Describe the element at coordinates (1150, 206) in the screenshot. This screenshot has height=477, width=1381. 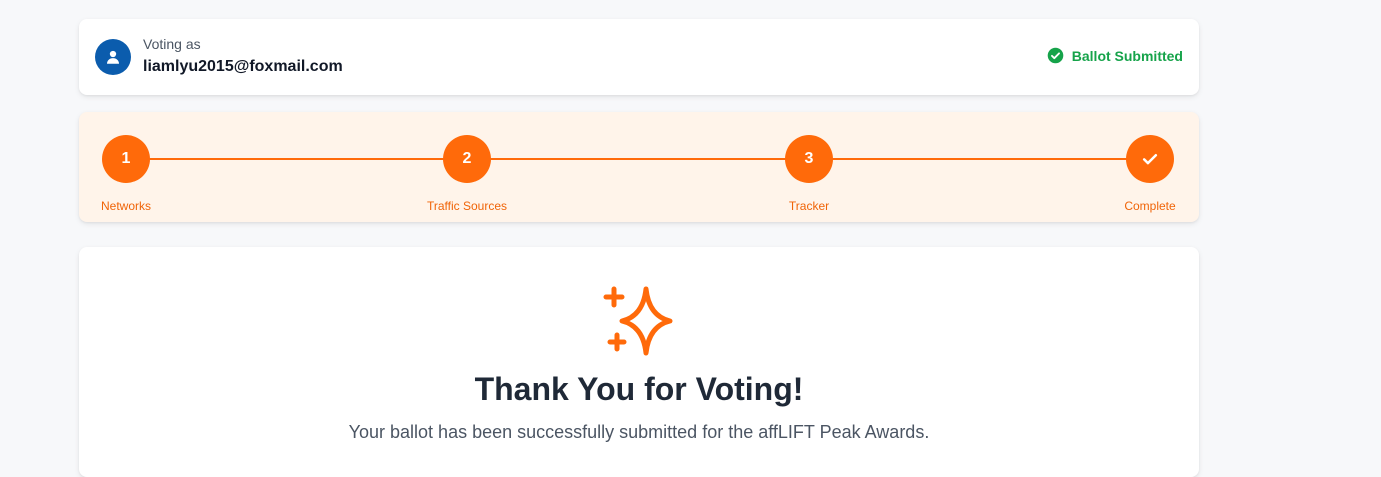
I see `step-4-label: Complete` at that location.